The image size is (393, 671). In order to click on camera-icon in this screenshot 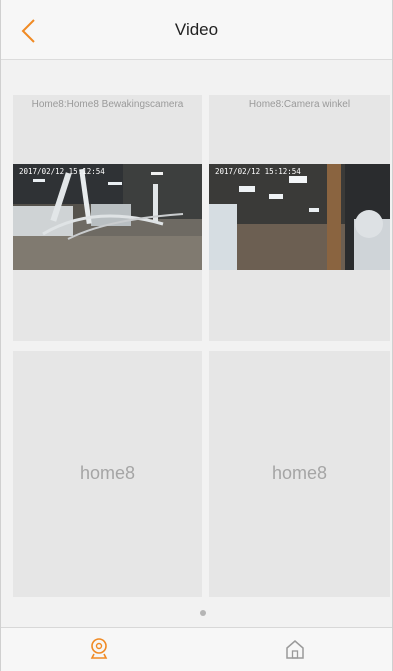, I will do `click(98, 648)`.